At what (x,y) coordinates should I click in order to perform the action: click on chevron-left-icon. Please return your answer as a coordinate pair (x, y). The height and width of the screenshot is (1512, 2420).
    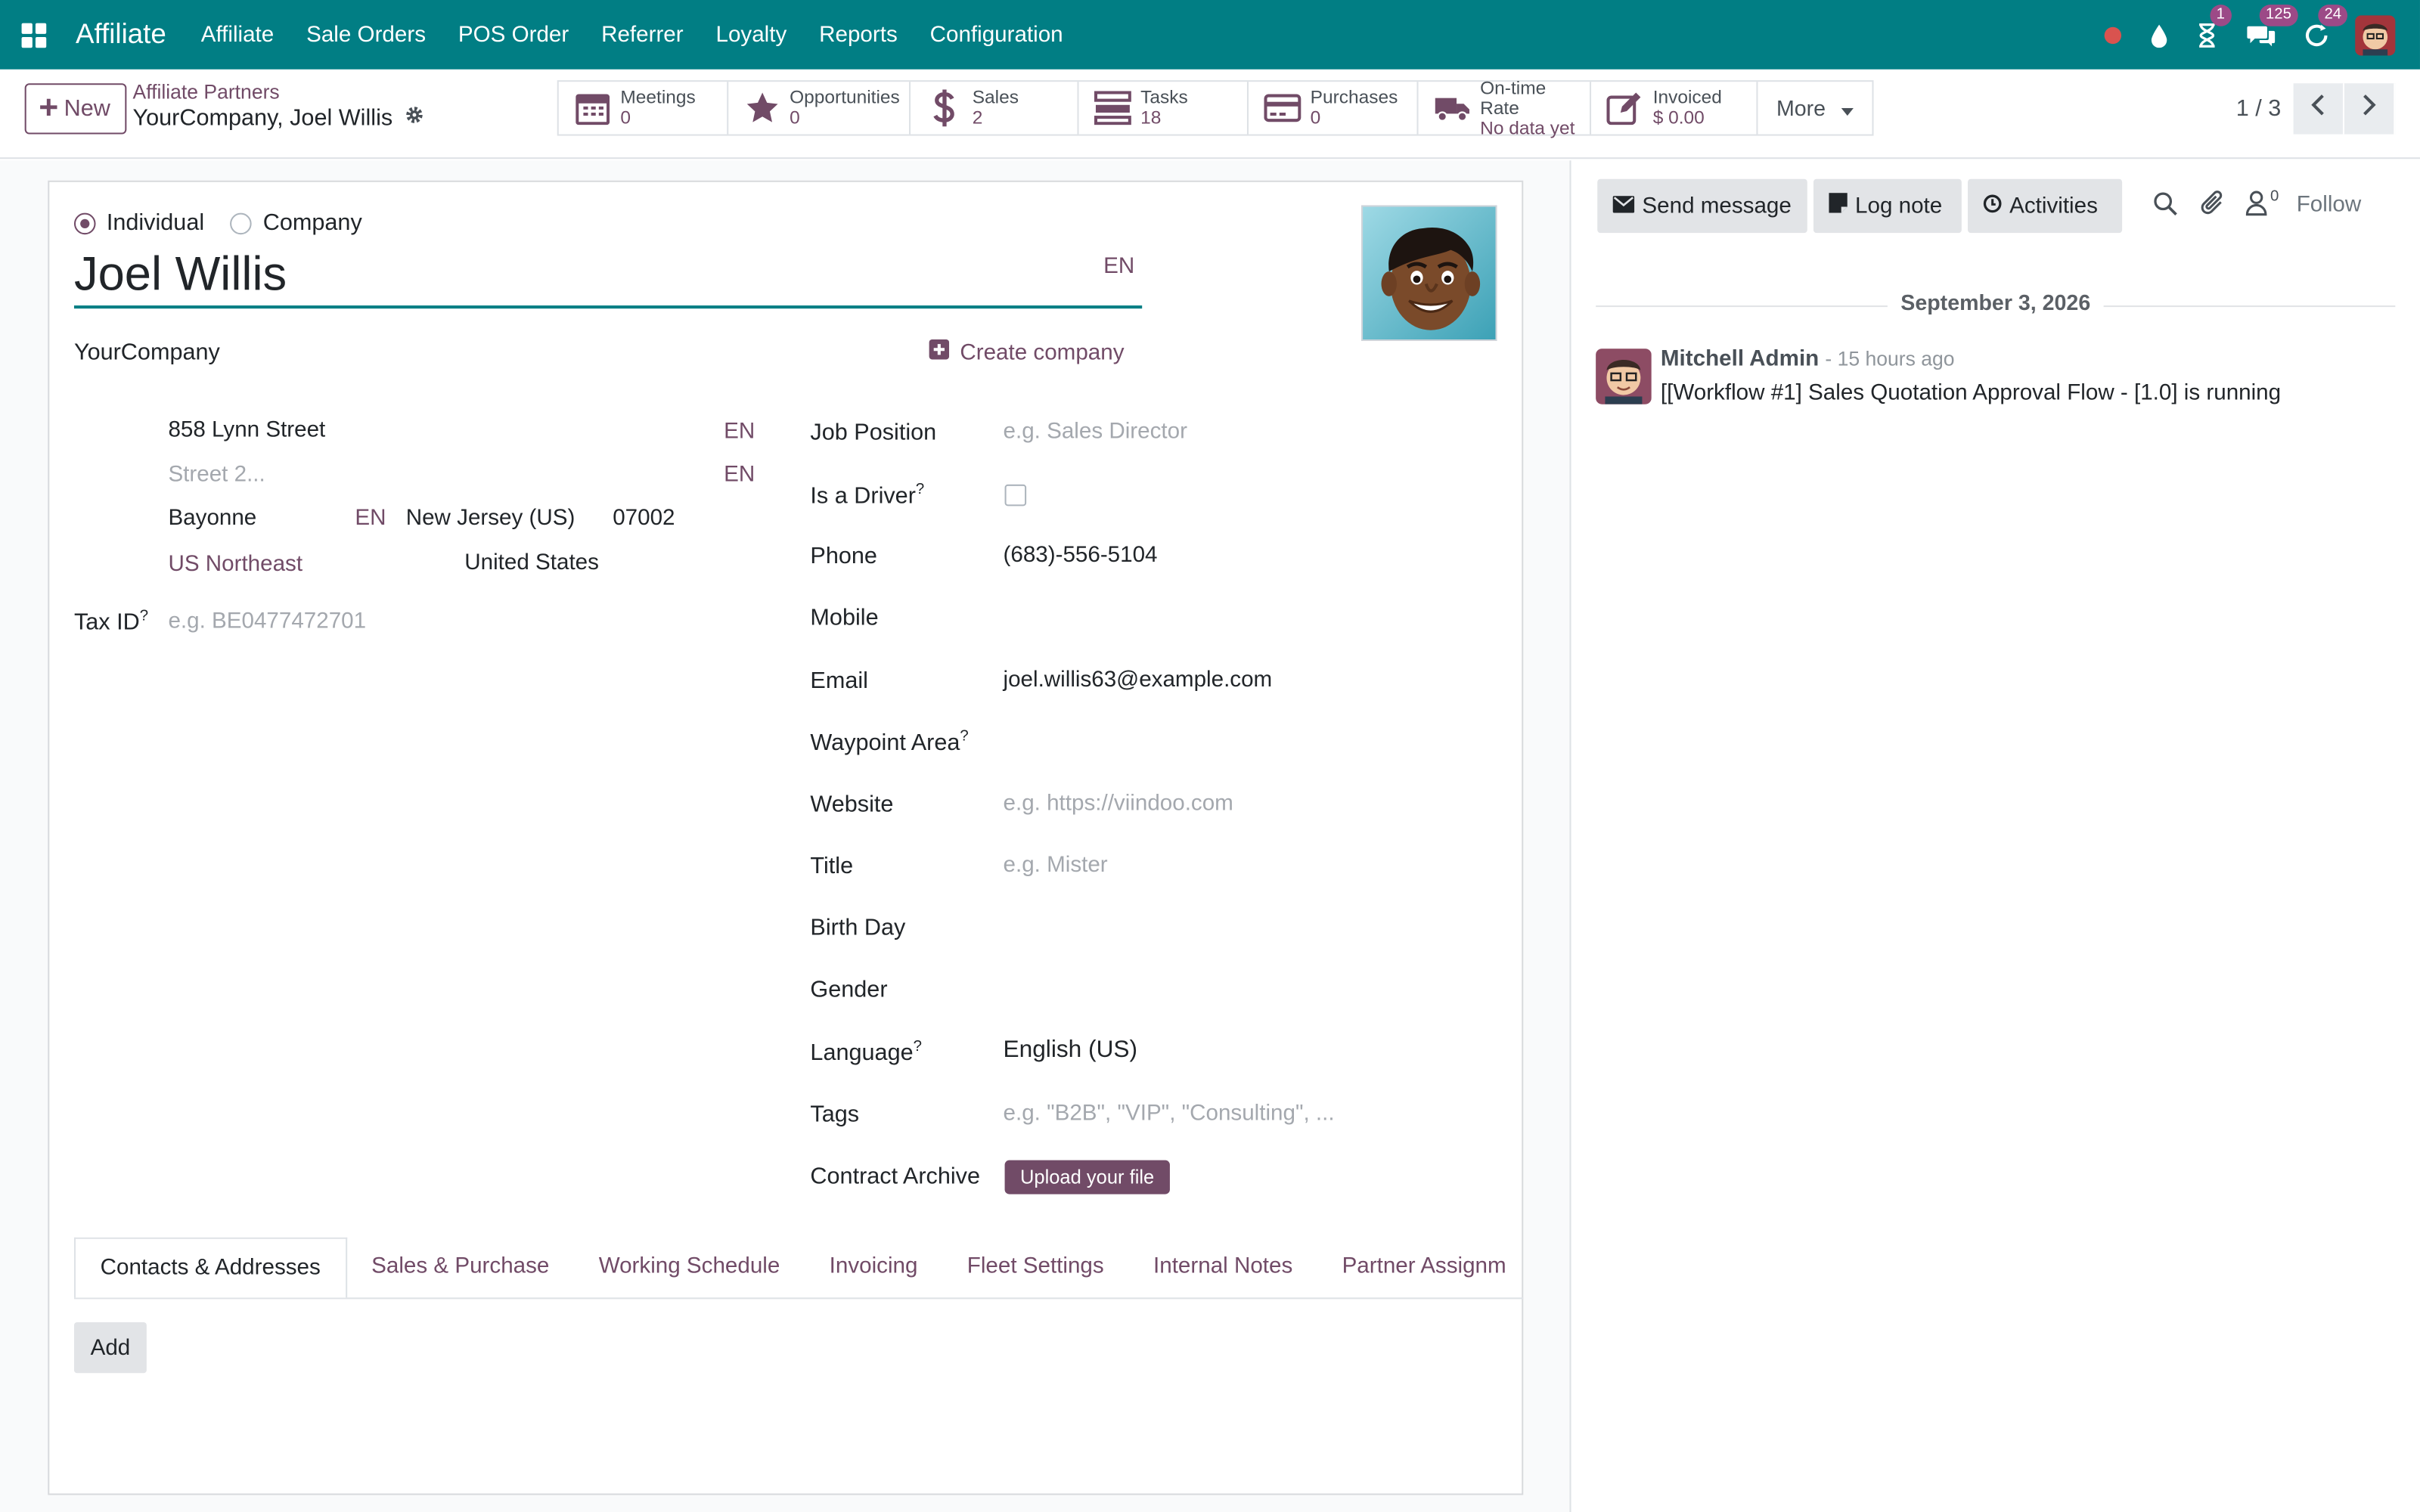
    Looking at the image, I should click on (2317, 109).